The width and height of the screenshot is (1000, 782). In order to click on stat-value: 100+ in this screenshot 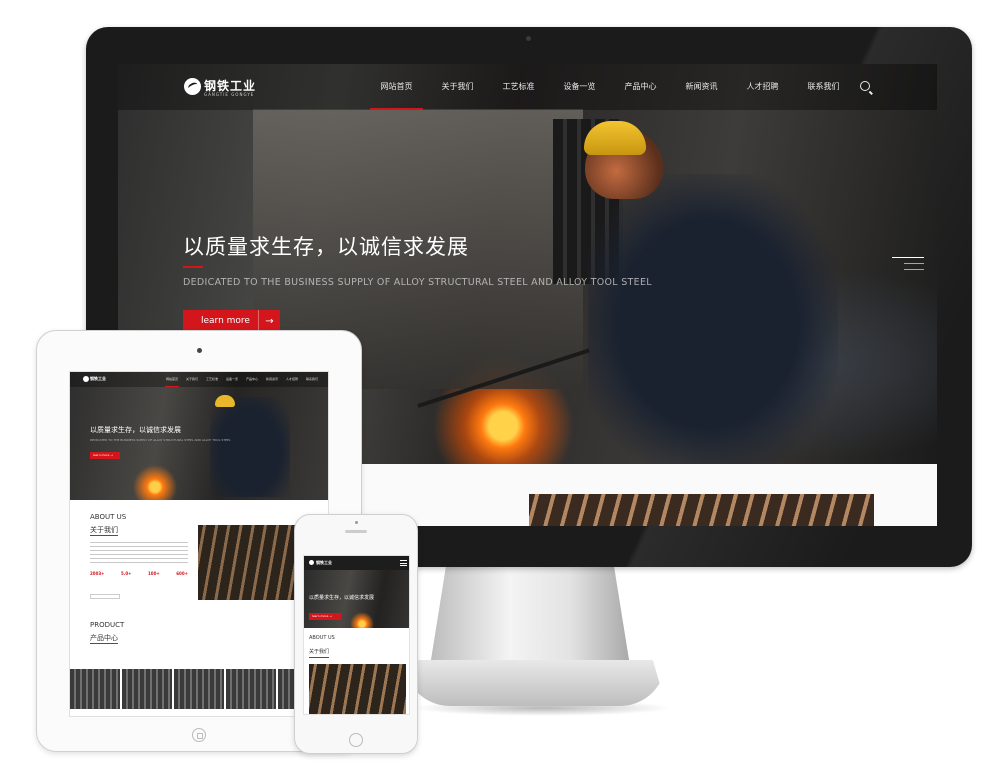, I will do `click(154, 573)`.